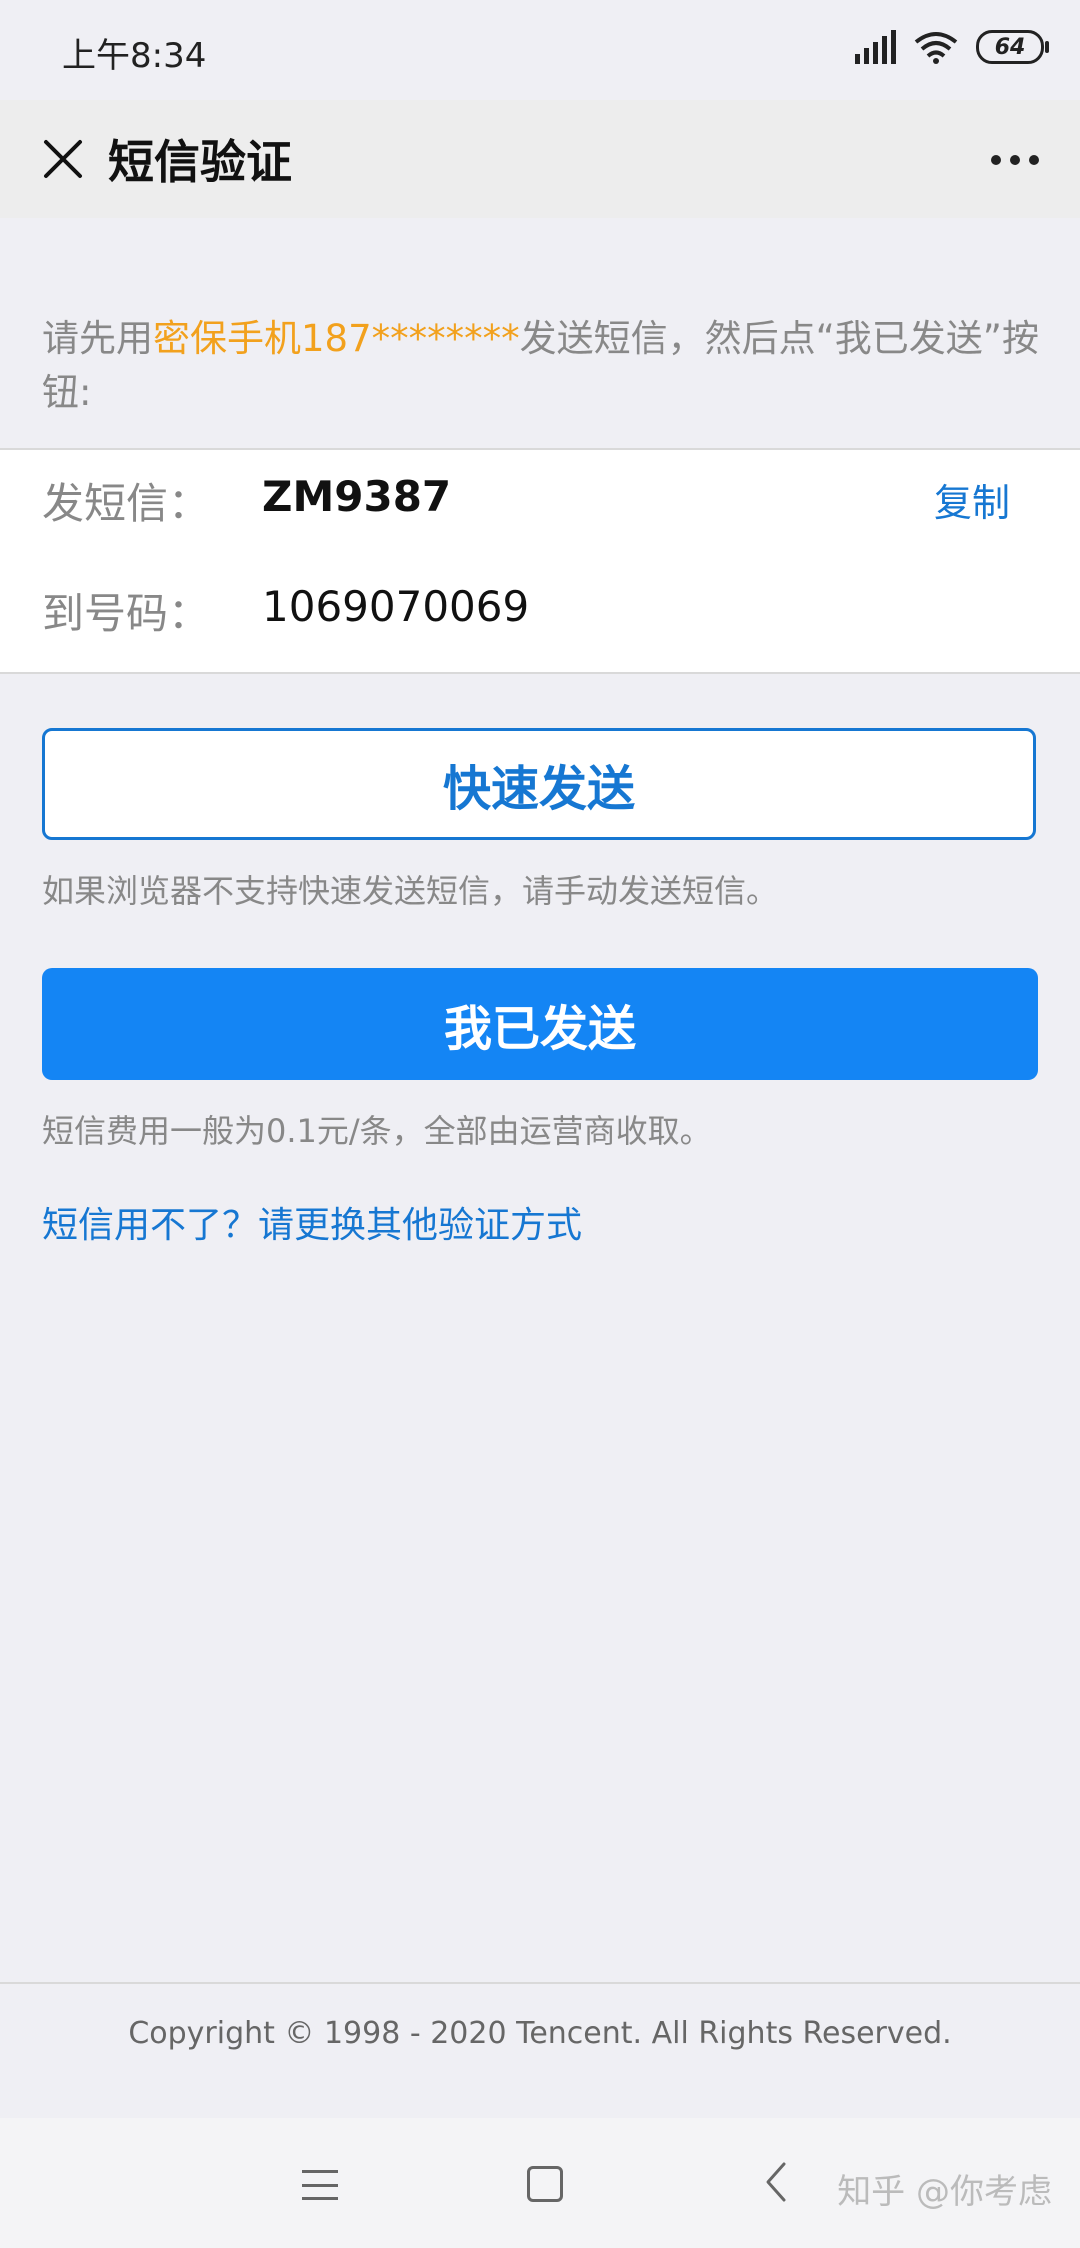 Image resolution: width=1080 pixels, height=2248 pixels. I want to click on more-button, so click(1015, 160).